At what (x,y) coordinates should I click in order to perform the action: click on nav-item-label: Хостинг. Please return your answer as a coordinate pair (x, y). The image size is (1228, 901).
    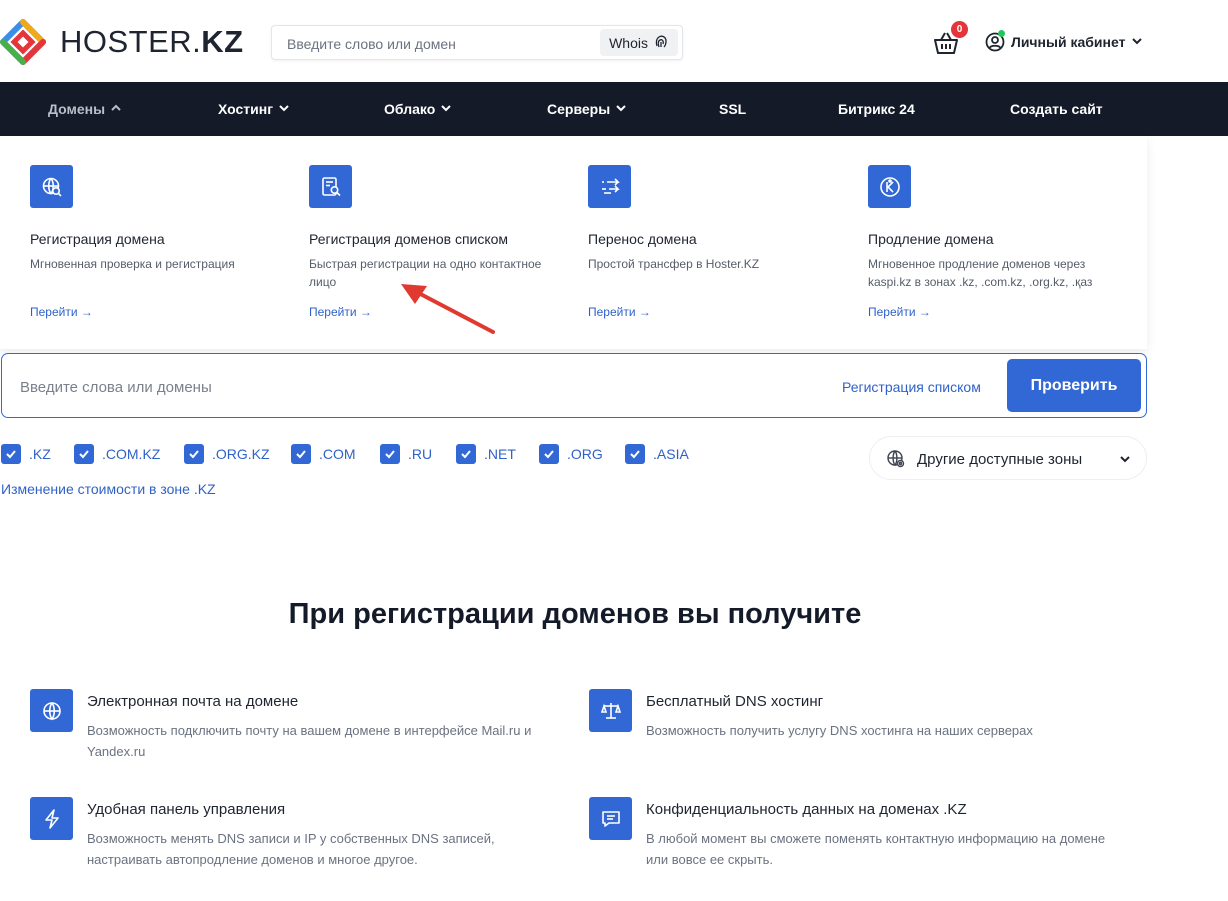
    Looking at the image, I should click on (246, 109).